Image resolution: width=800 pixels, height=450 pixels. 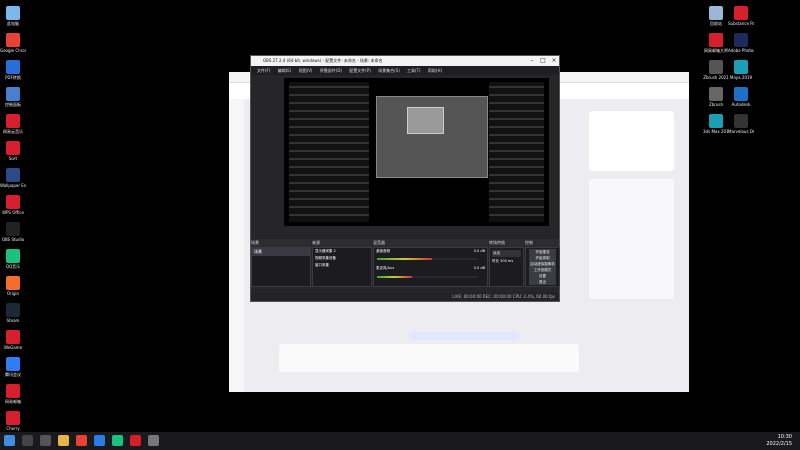 I want to click on desktop-icon-label: Sort, so click(x=13, y=158).